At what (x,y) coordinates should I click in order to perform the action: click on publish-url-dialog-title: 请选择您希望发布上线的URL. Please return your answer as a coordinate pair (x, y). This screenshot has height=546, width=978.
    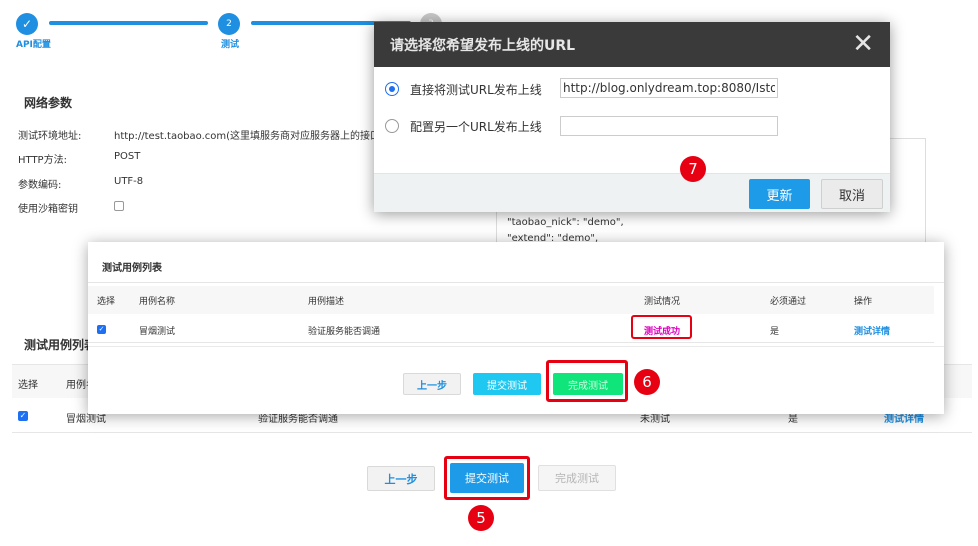
    Looking at the image, I should click on (483, 46).